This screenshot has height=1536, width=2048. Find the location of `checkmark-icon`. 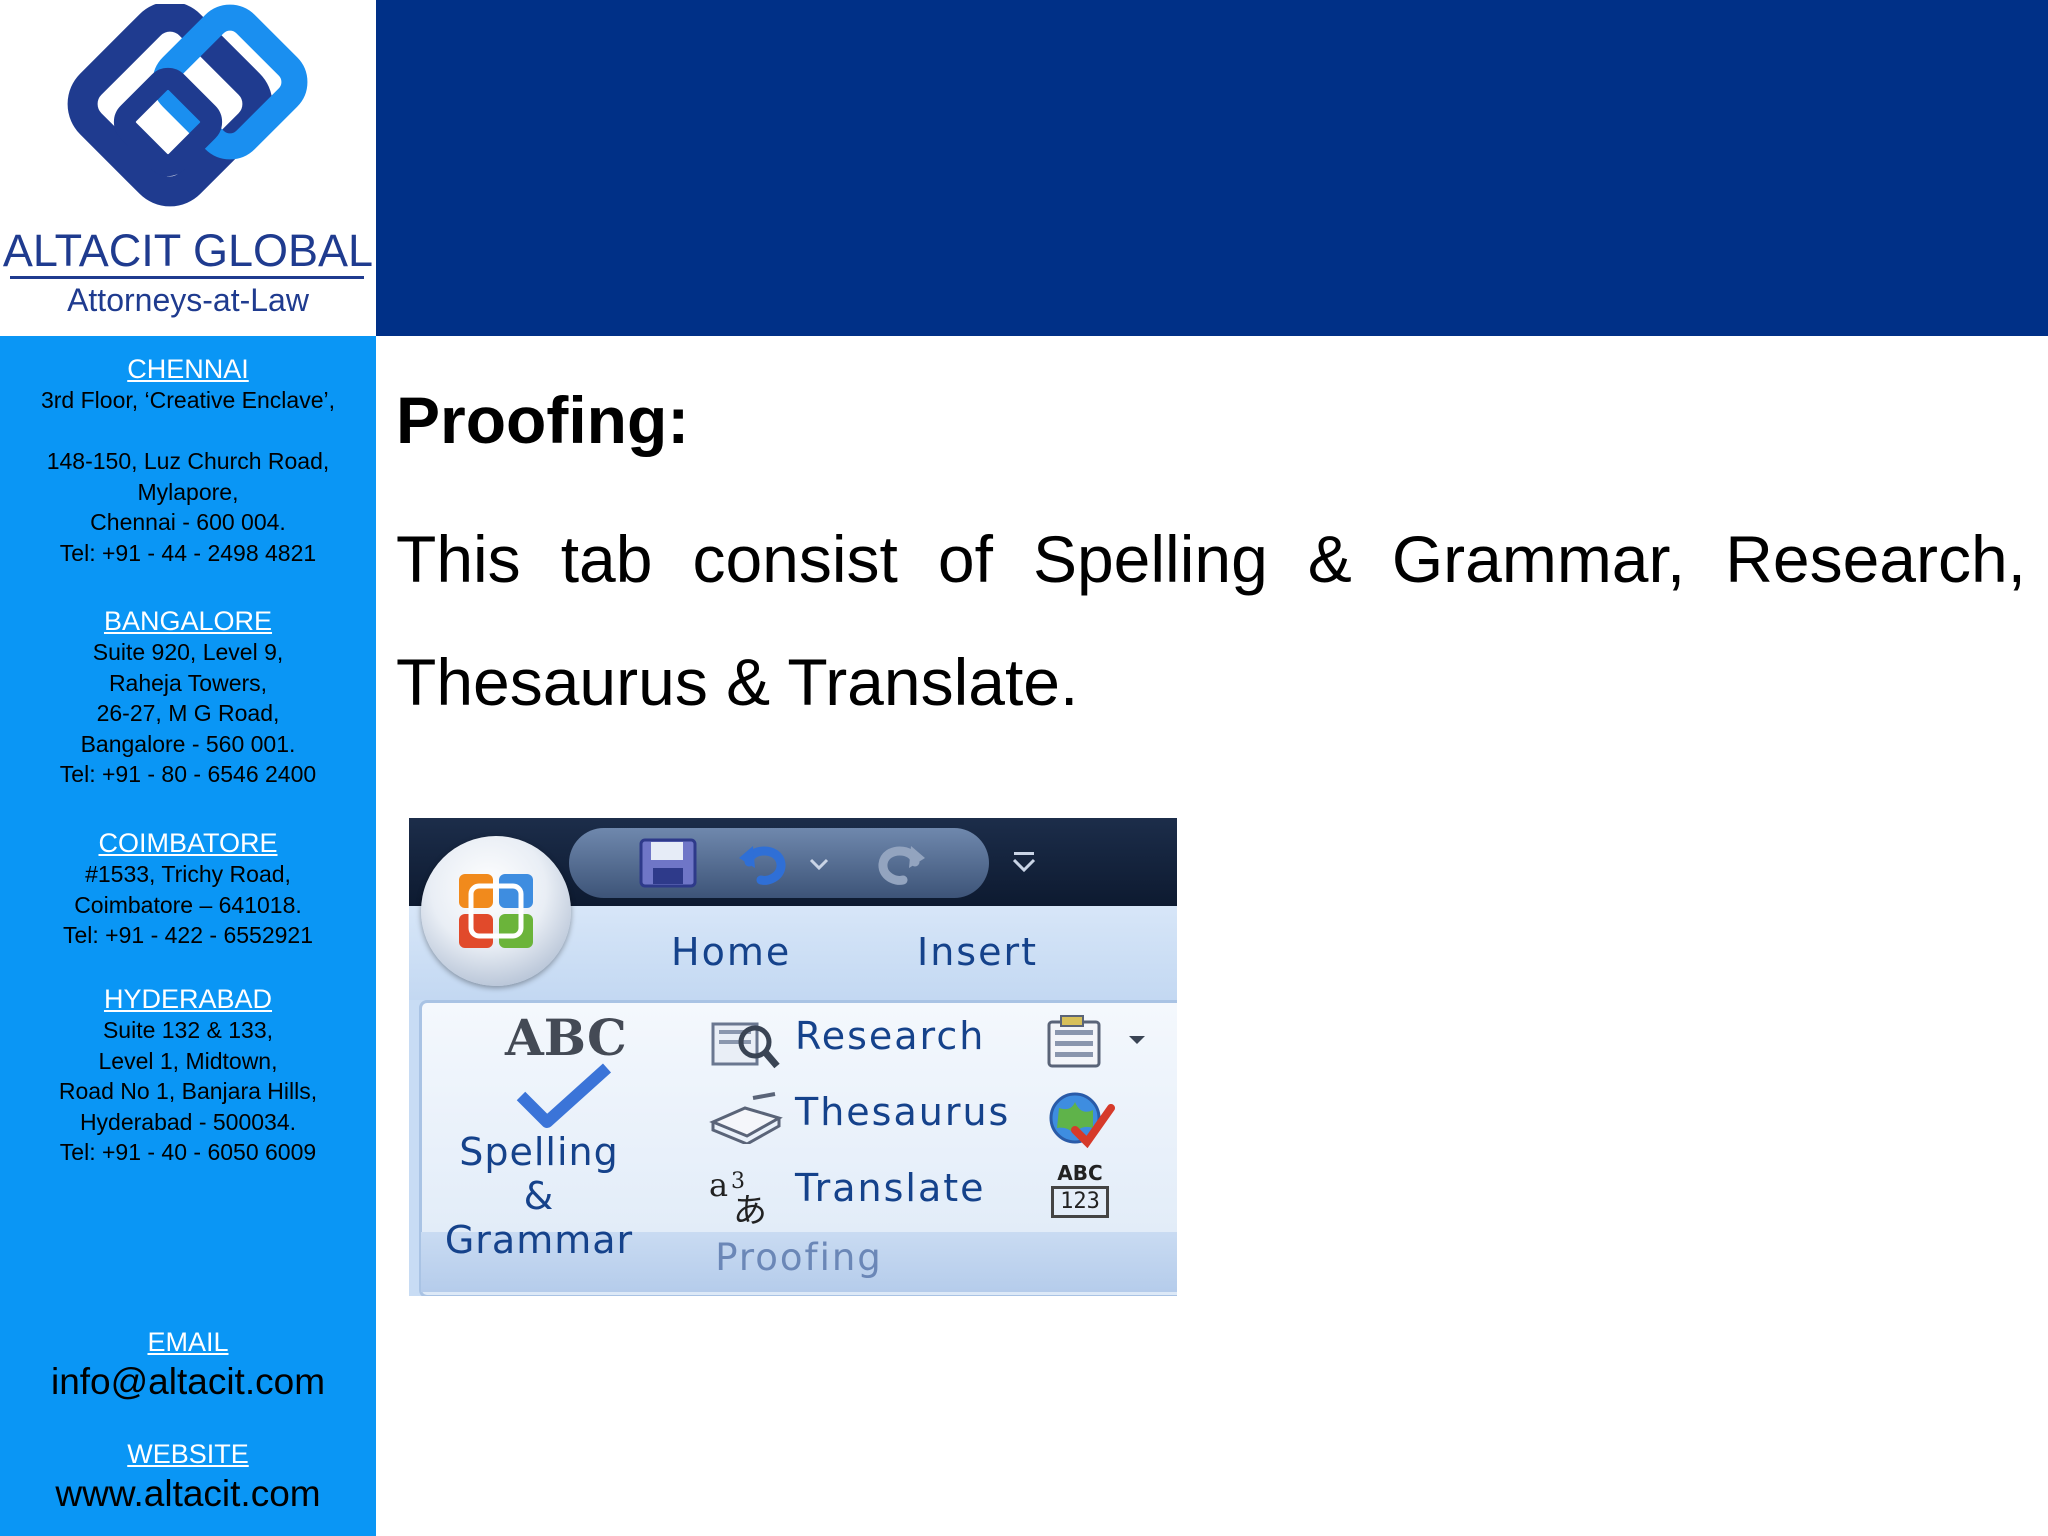

checkmark-icon is located at coordinates (564, 1095).